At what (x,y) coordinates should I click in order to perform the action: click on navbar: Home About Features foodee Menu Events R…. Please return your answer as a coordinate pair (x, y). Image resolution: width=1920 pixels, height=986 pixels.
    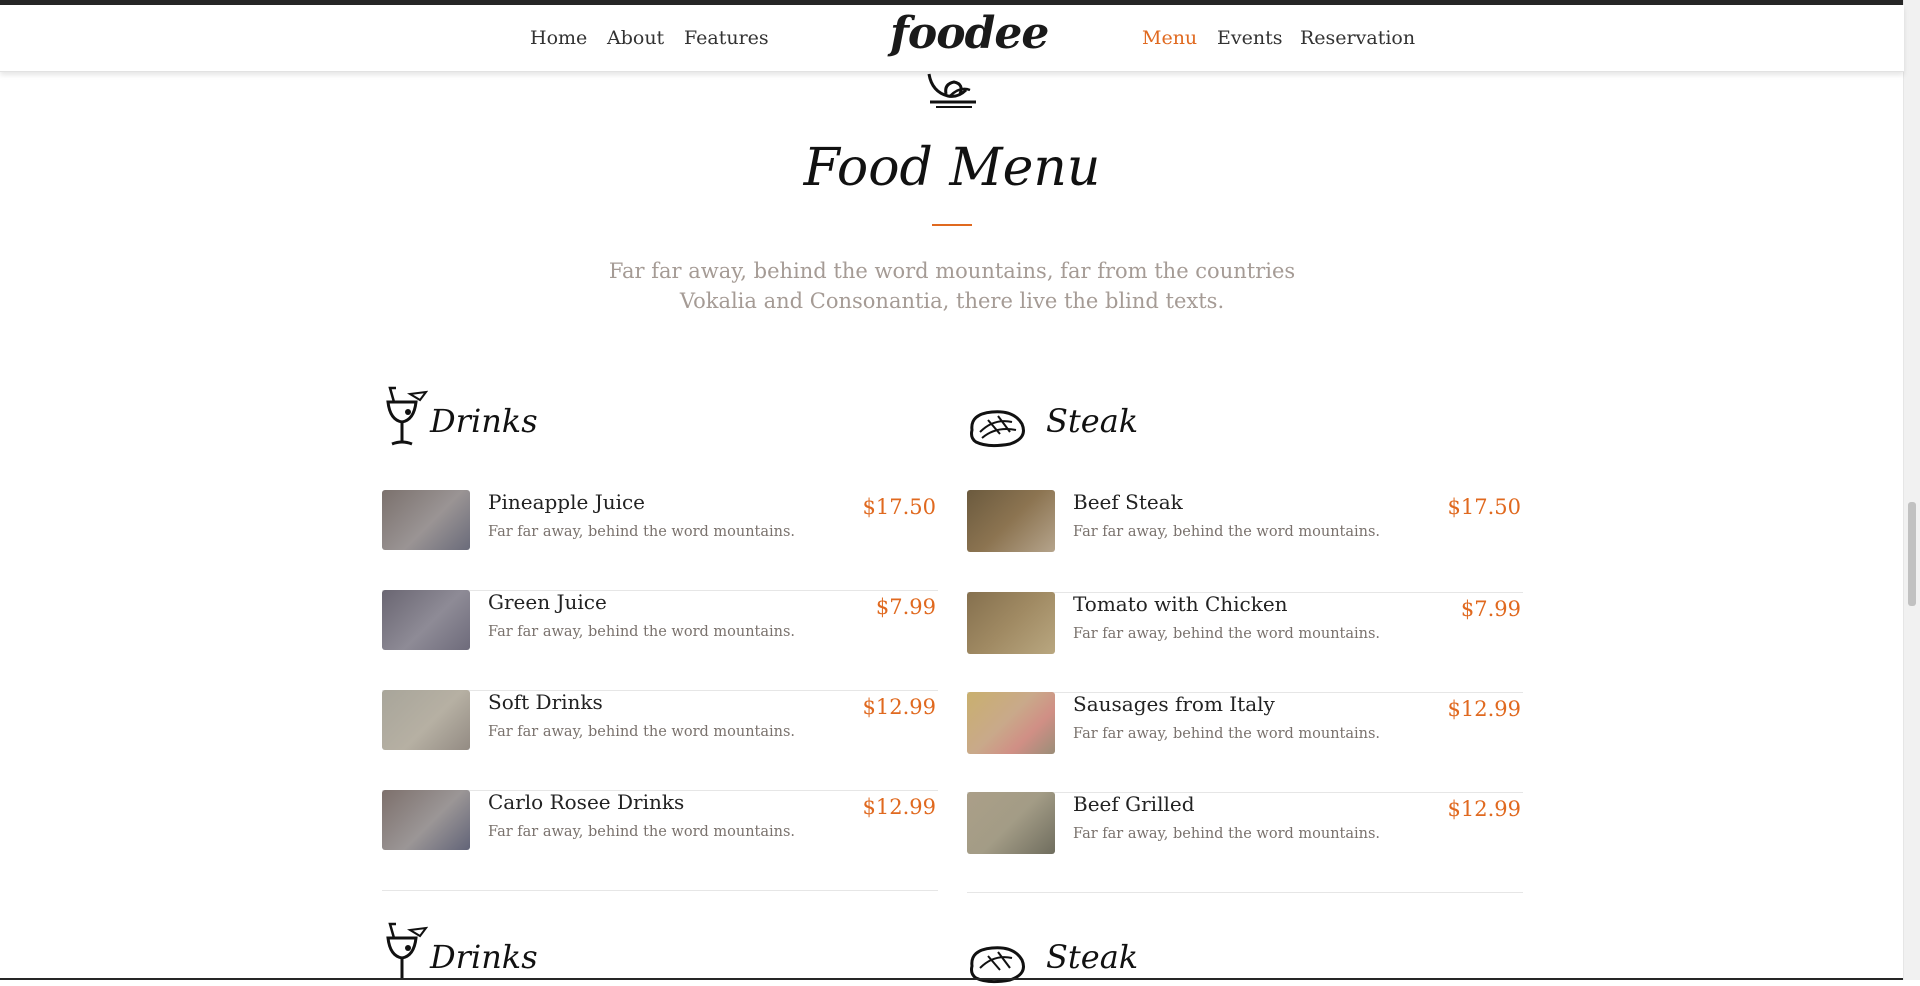
    Looking at the image, I should click on (952, 38).